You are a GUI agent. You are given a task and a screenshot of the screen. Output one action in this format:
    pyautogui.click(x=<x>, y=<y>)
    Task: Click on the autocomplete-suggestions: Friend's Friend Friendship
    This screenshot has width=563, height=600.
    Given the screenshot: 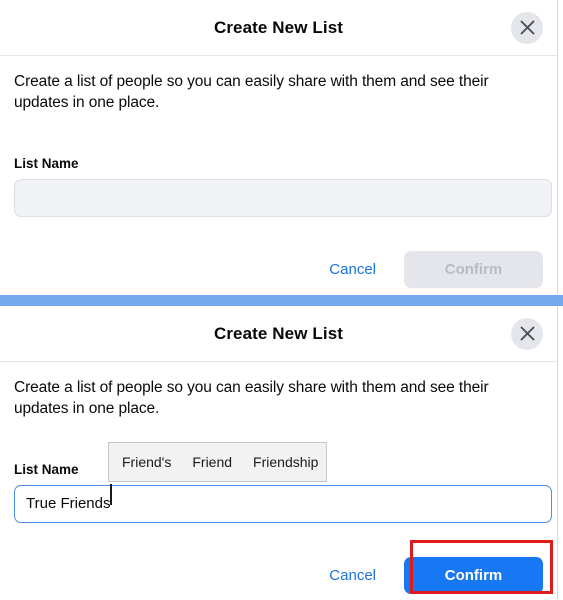 What is the action you would take?
    pyautogui.click(x=217, y=462)
    